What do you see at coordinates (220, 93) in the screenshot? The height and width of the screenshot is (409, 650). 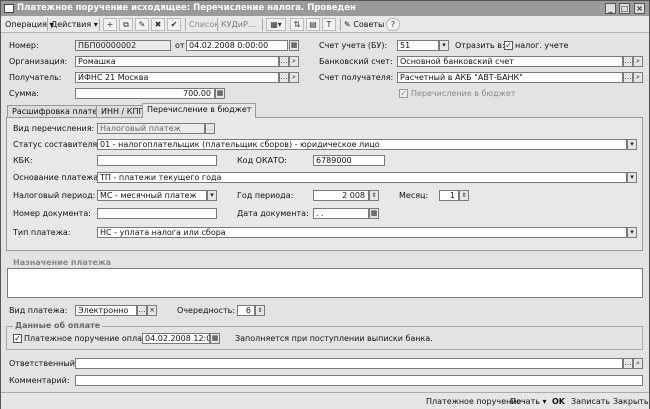 I see `calculator-icon: ▦` at bounding box center [220, 93].